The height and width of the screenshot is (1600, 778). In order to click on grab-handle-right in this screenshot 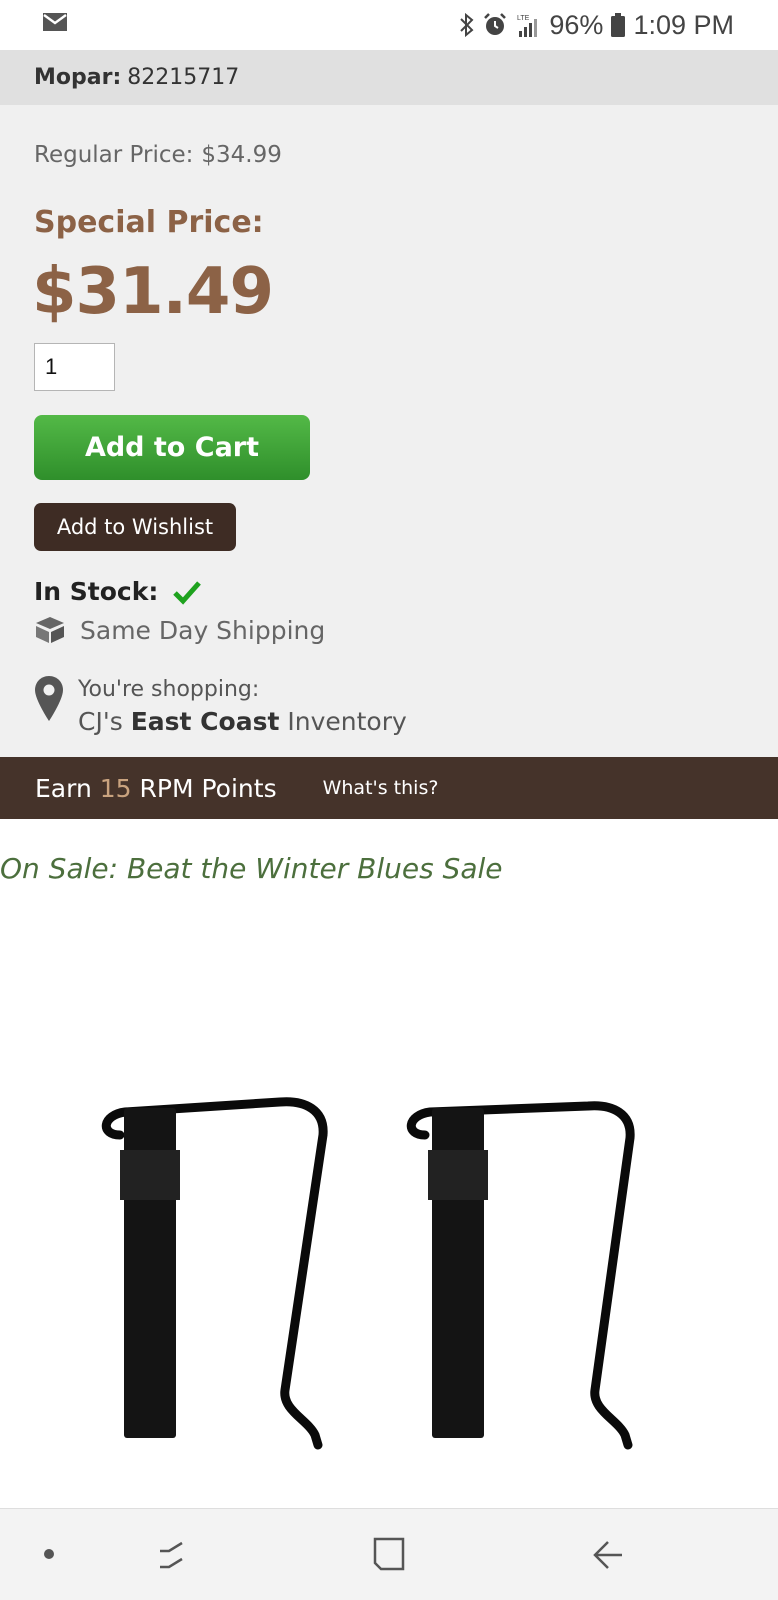, I will do `click(520, 1275)`.